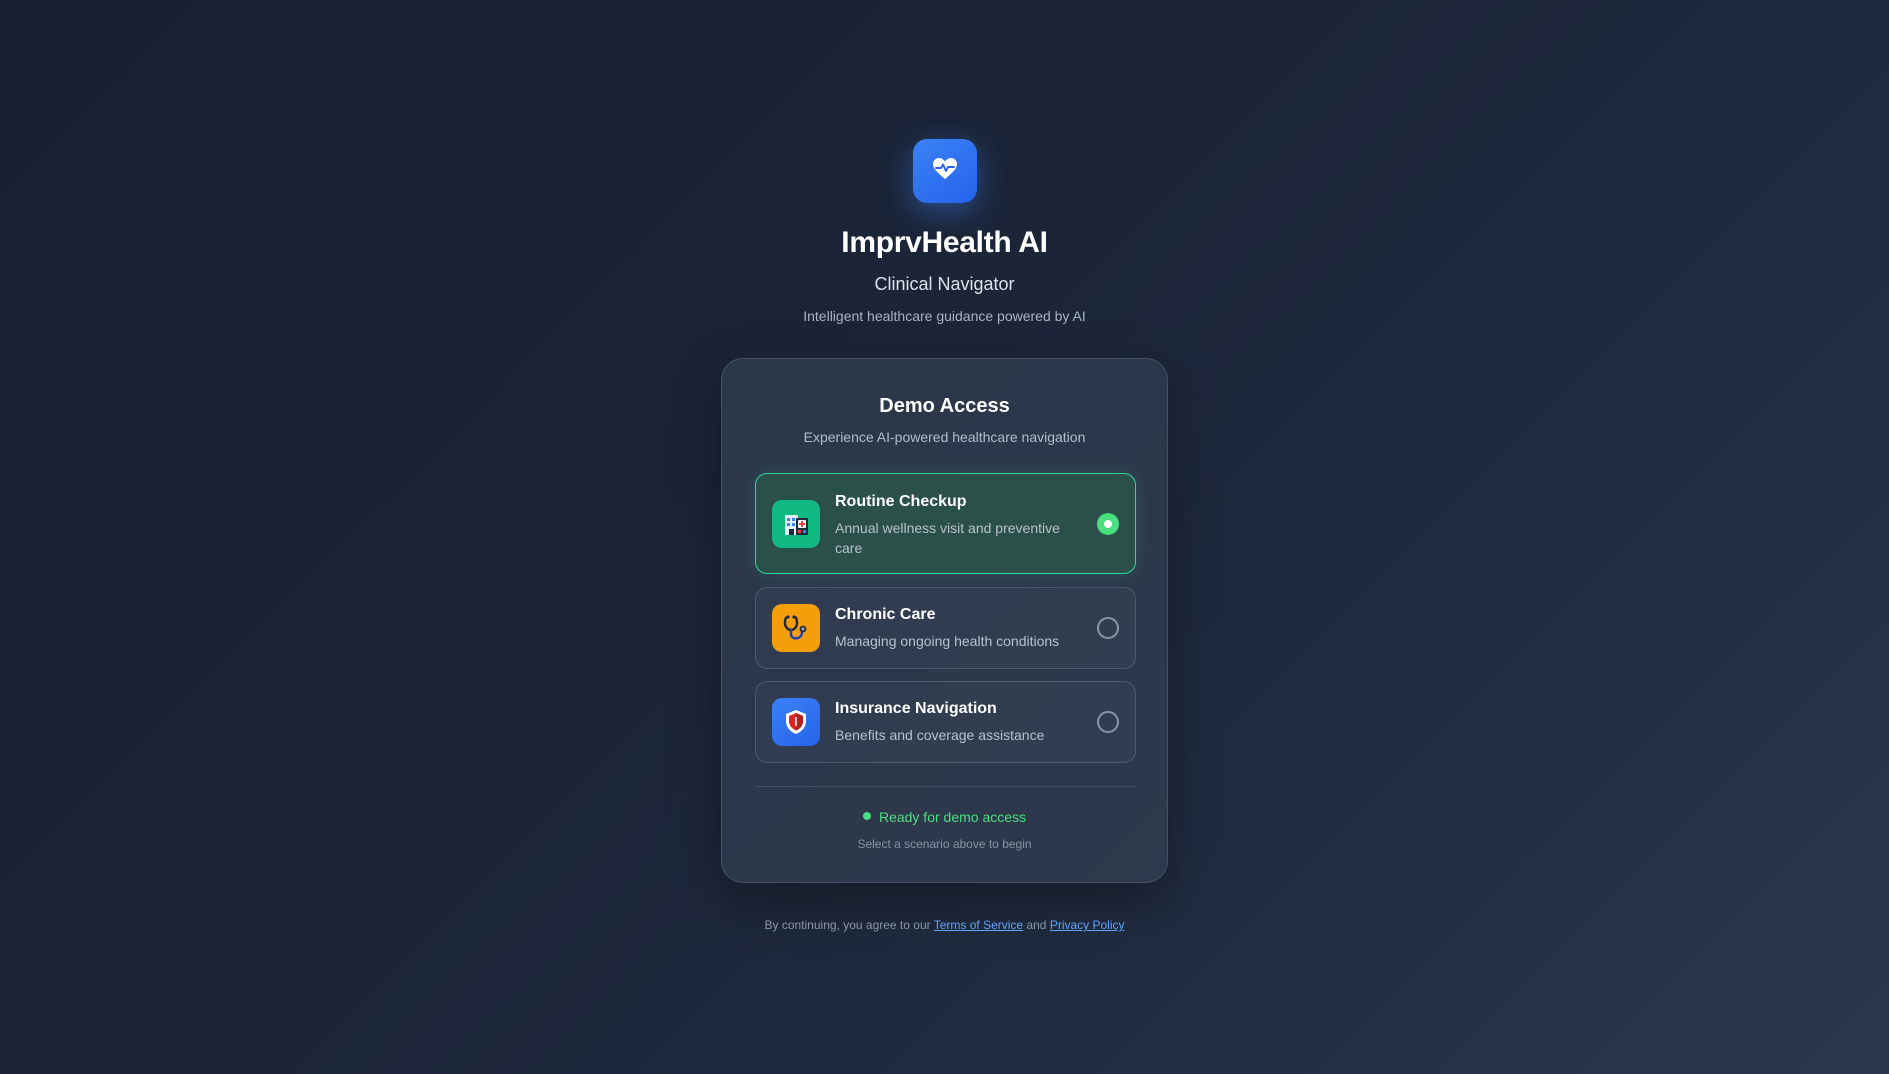 The image size is (1889, 1074). I want to click on terms-of-service-link: Terms of Service, so click(978, 925).